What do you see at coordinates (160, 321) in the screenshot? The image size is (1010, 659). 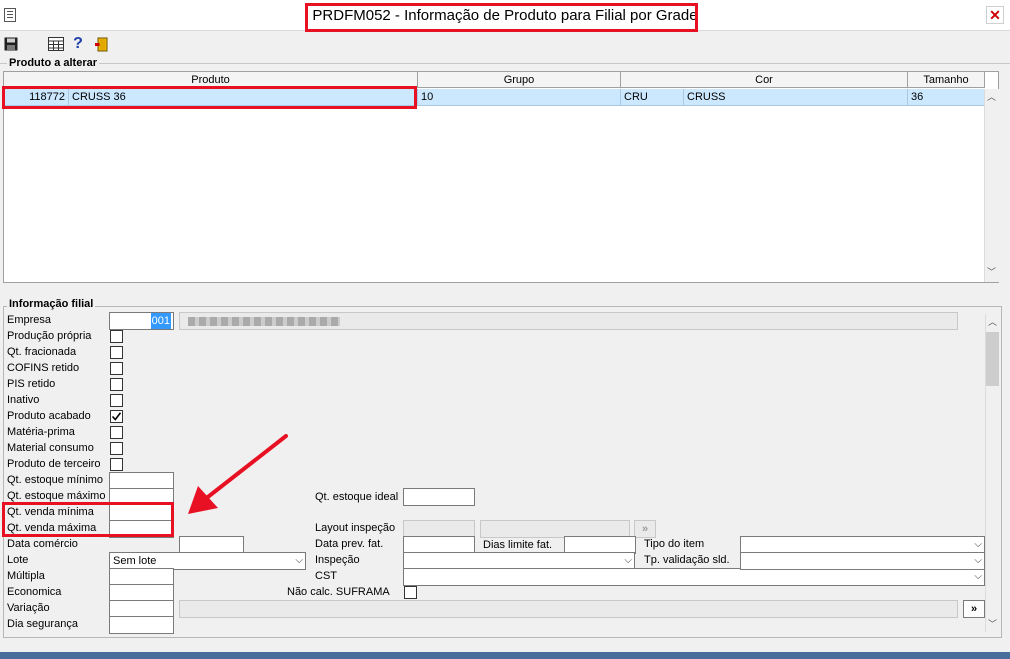 I see `empresa-code-value: 001` at bounding box center [160, 321].